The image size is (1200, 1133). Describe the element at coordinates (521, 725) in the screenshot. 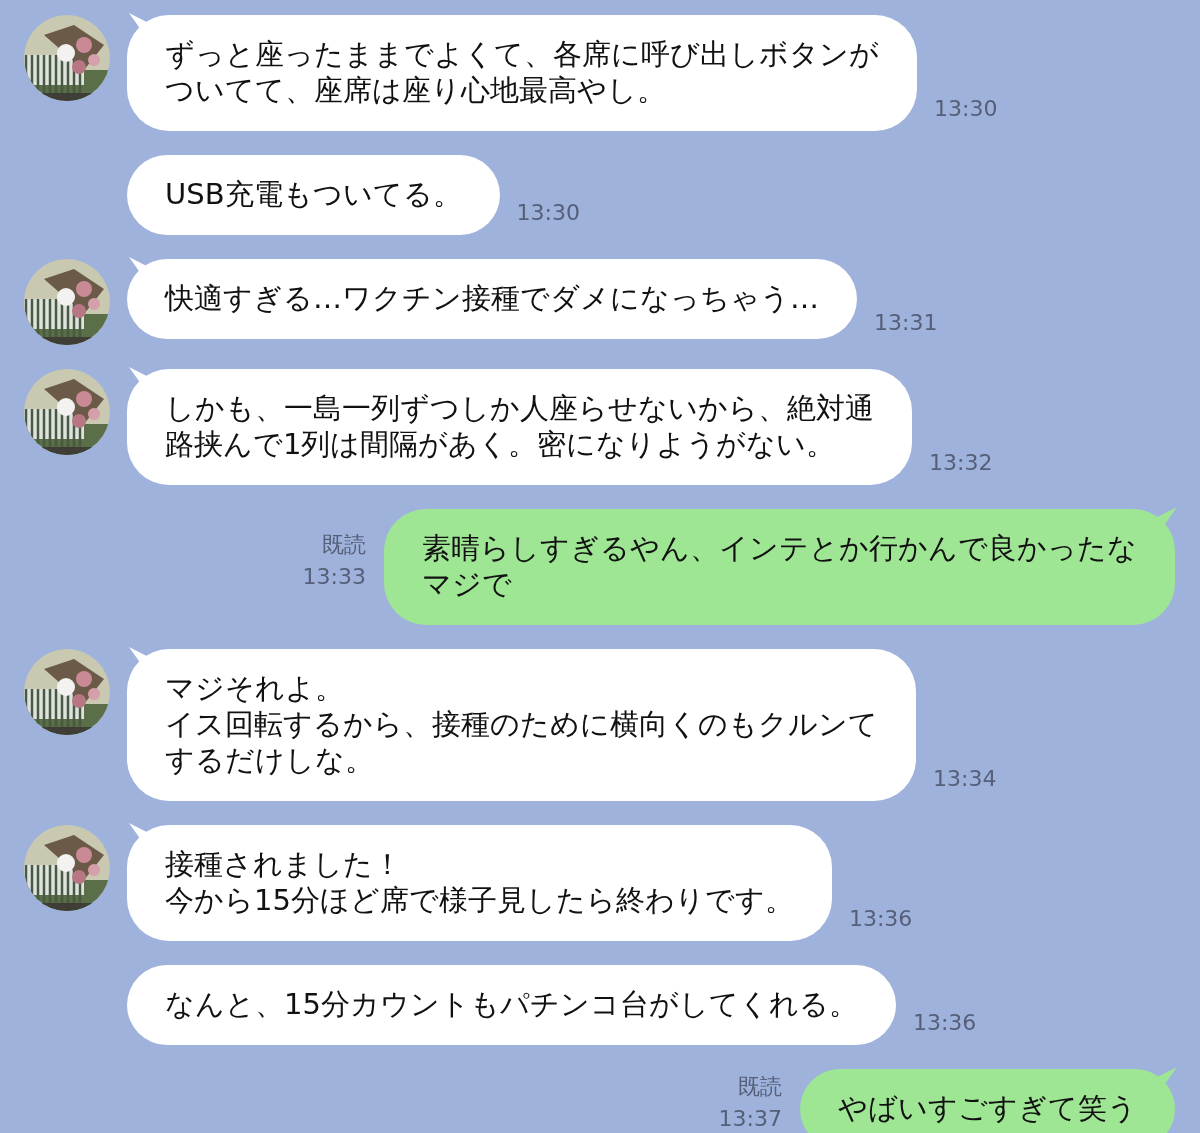

I see `message-bubble: マジそれよ。 イス回転するから、接種のために横向くのもクルンて するだけしな。` at that location.